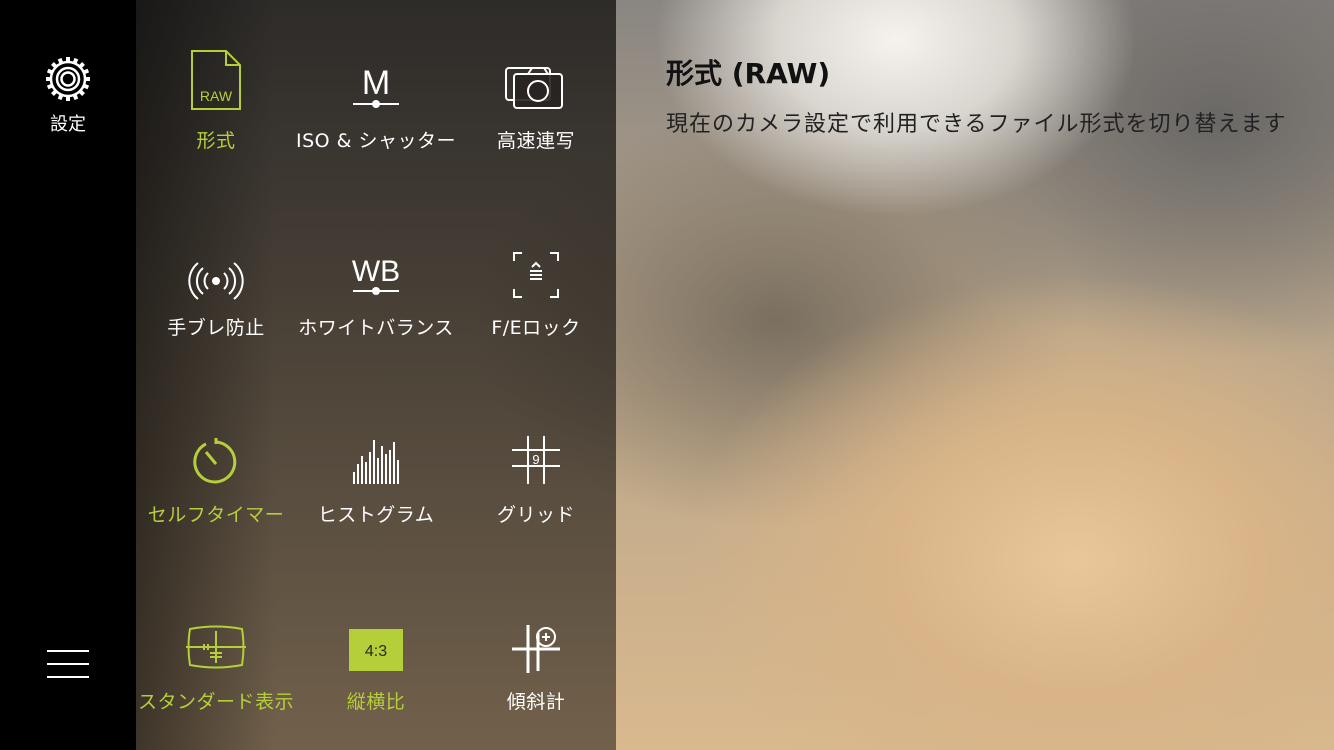  I want to click on tile-aspect-ratio: 4:3 縦横比, so click(376, 671).